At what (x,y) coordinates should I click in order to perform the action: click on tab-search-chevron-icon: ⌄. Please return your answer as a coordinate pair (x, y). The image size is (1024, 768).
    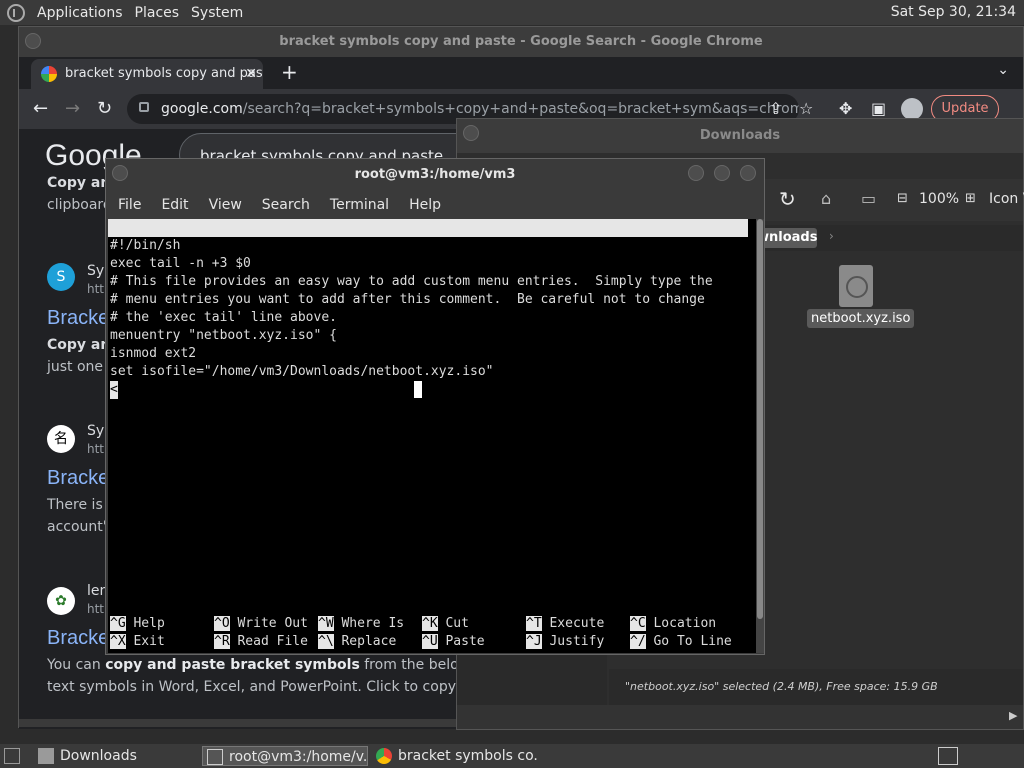
    Looking at the image, I should click on (1003, 70).